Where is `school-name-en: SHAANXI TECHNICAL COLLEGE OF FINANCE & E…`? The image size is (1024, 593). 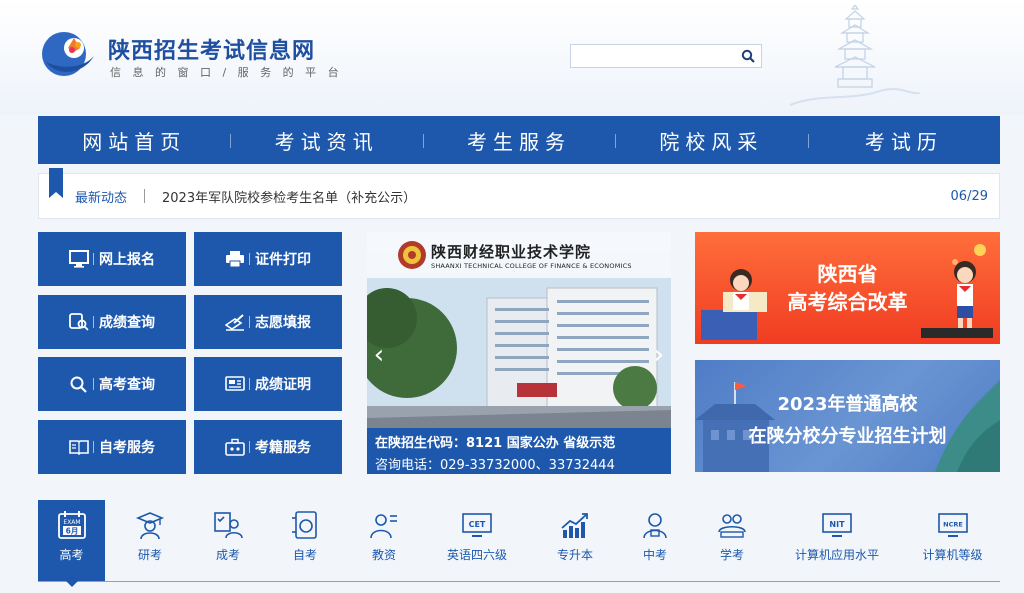
school-name-en: SHAANXI TECHNICAL COLLEGE OF FINANCE & E… is located at coordinates (531, 265).